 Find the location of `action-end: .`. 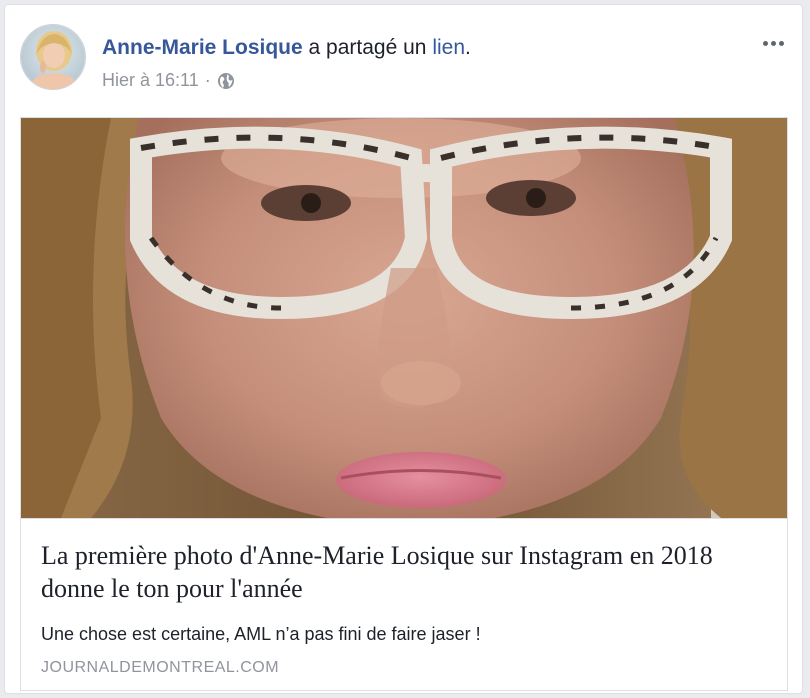

action-end: . is located at coordinates (468, 47).